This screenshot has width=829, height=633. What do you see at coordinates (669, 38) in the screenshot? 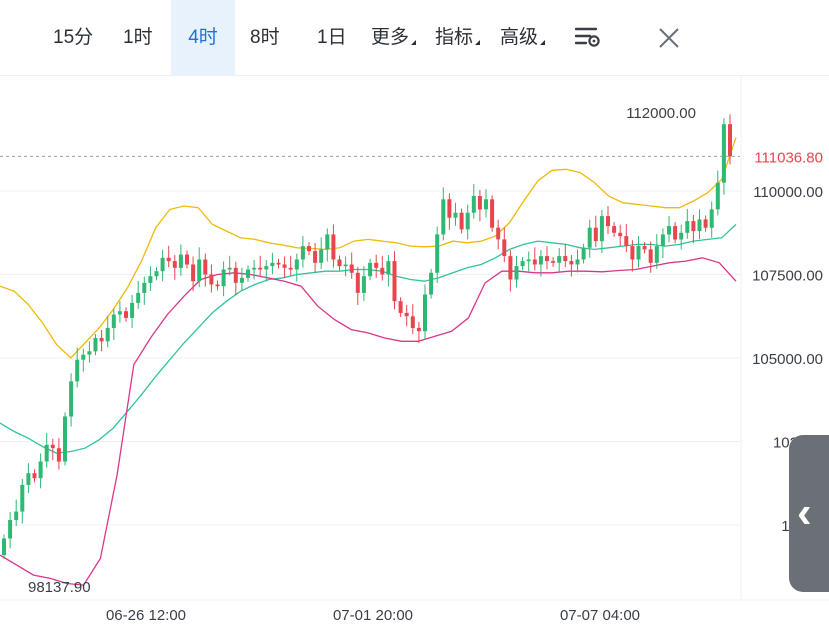
I see `close-icon` at bounding box center [669, 38].